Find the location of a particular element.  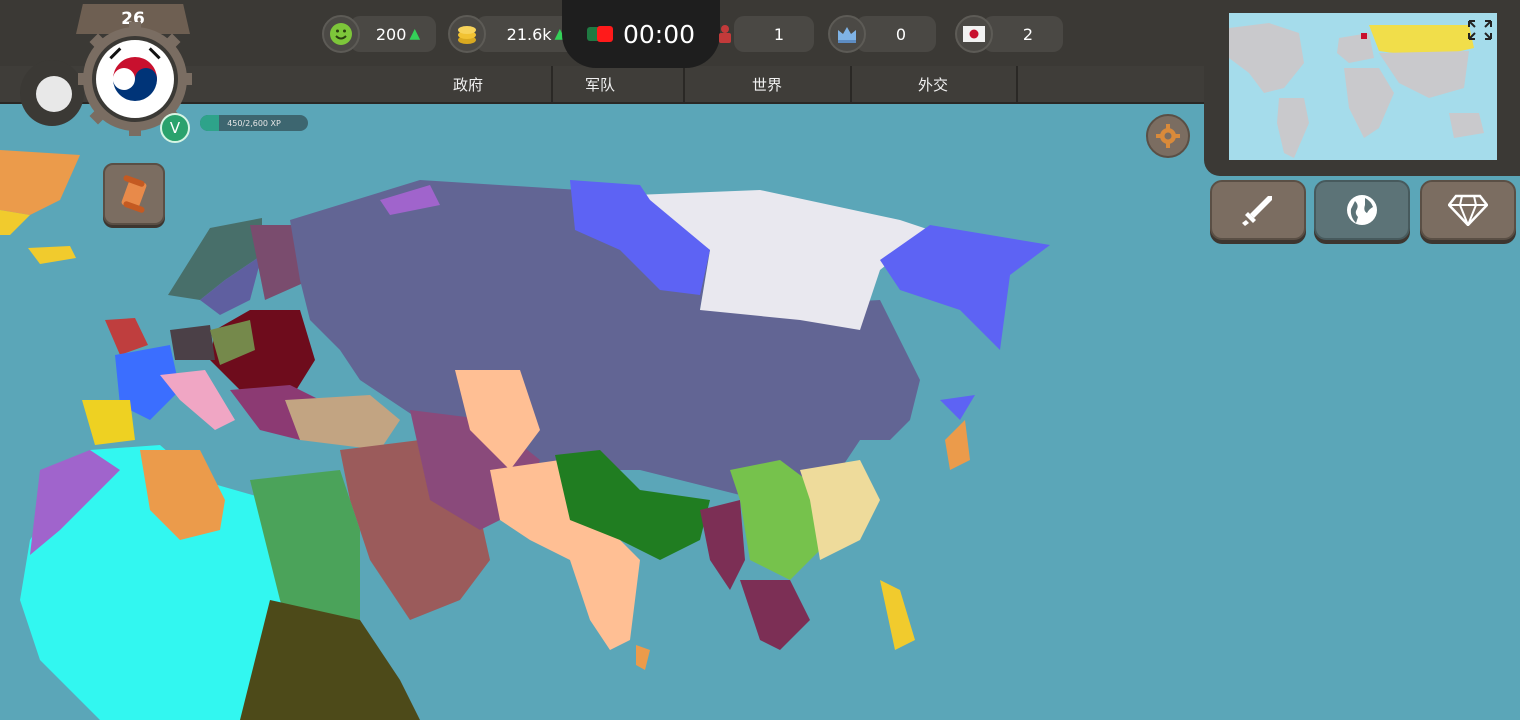

xp-progress-bar: 450/2,600 XP is located at coordinates (254, 123).